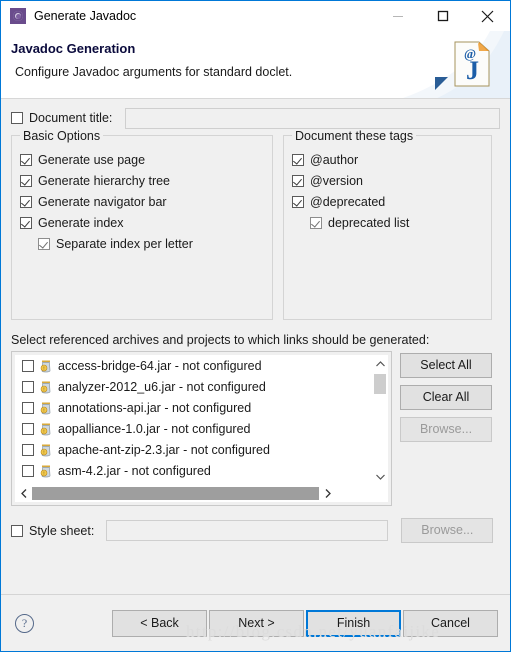  What do you see at coordinates (446, 365) in the screenshot?
I see `select-all-button: Select All` at bounding box center [446, 365].